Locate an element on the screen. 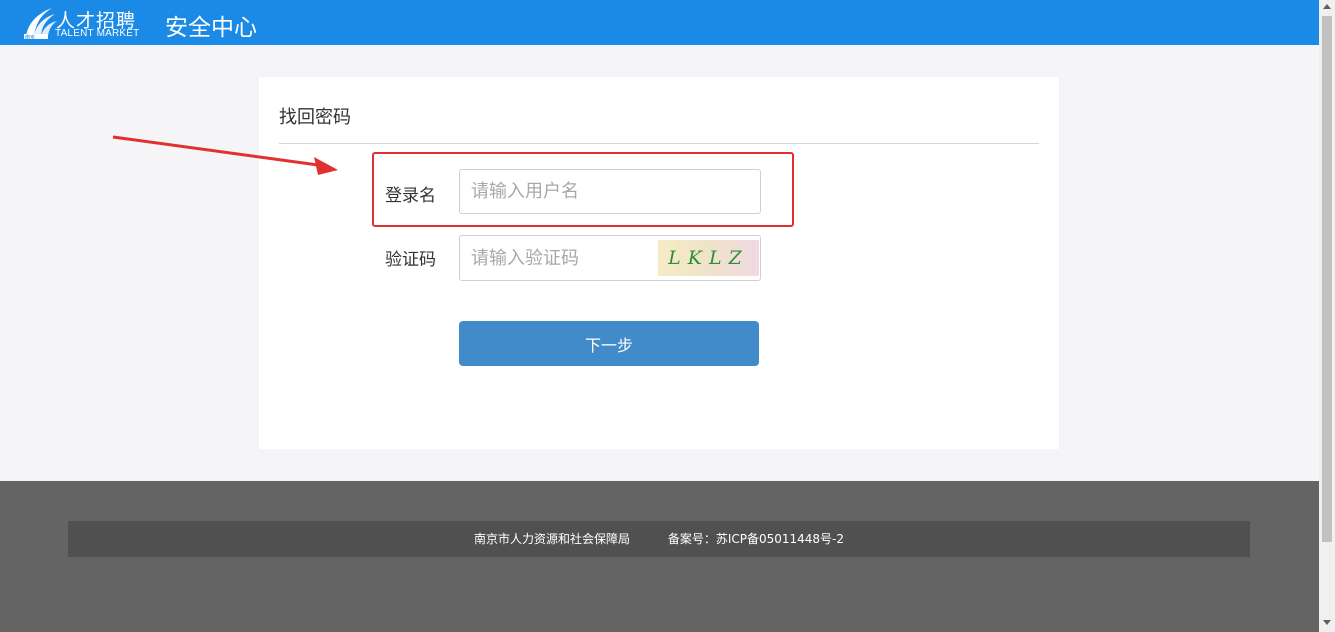 The height and width of the screenshot is (632, 1335). header: 南京 人才招聘 TALENT MARKET 安全中心 is located at coordinates (659, 22).